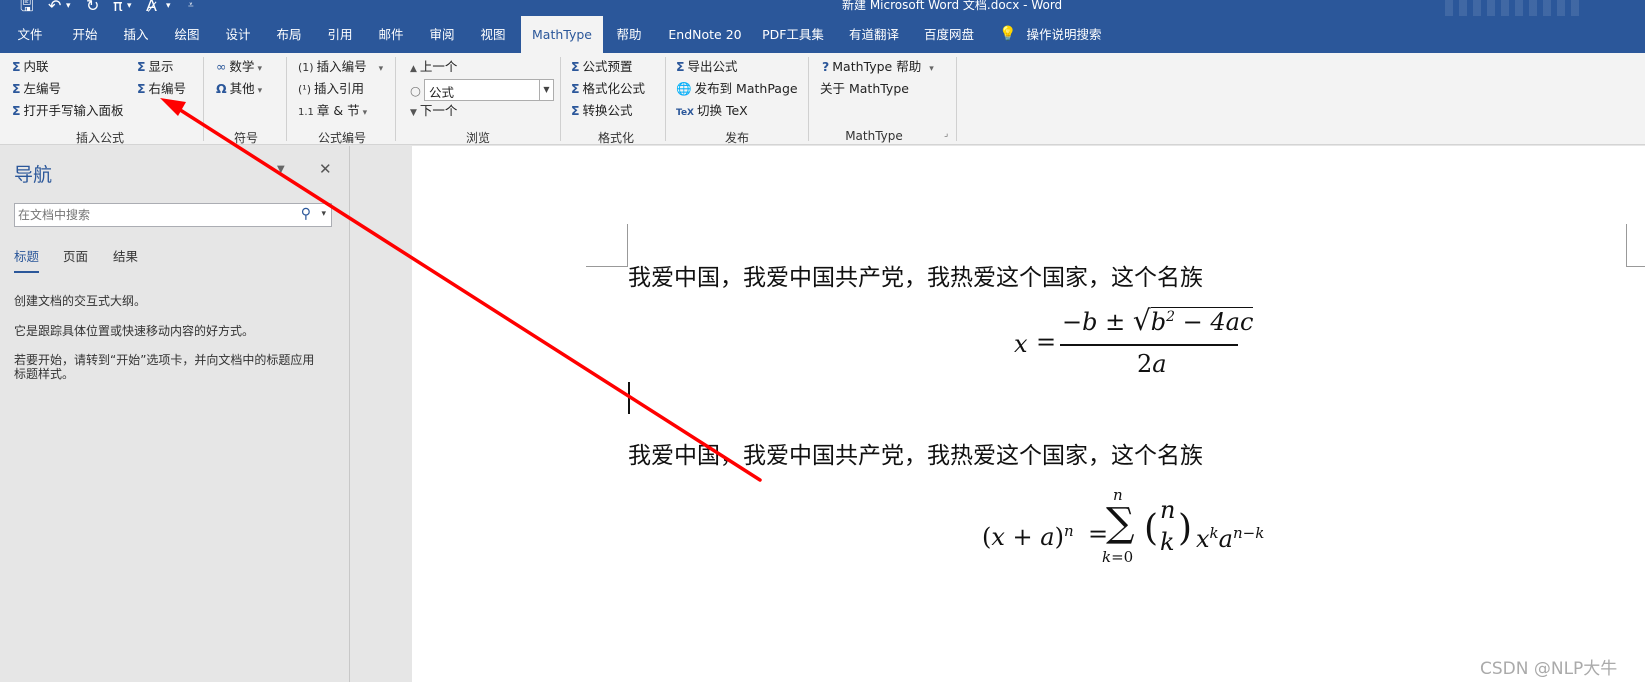 Image resolution: width=1645 pixels, height=682 pixels. What do you see at coordinates (1149, 345) in the screenshot?
I see `equation-1-fraction-bar` at bounding box center [1149, 345].